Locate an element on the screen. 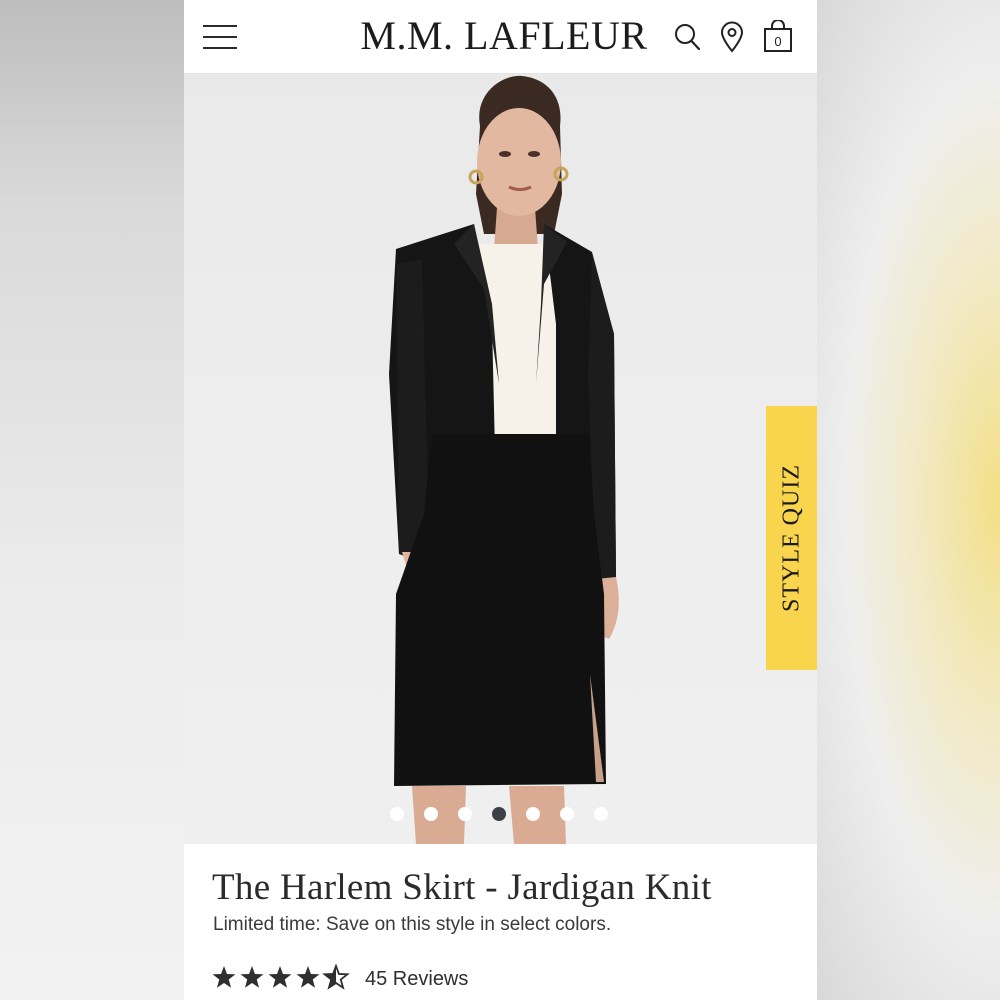  product-title: The Harlem Skirt - Jardigan Knit is located at coordinates (462, 887).